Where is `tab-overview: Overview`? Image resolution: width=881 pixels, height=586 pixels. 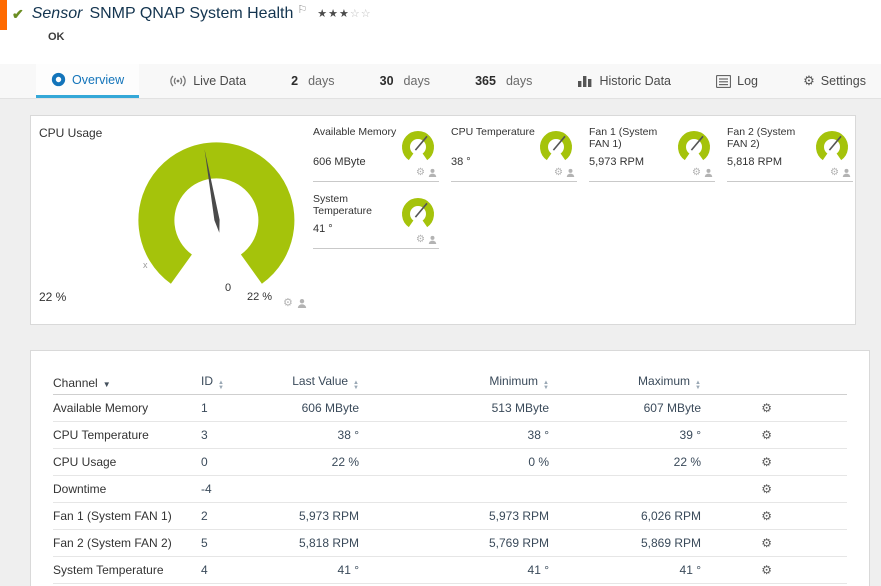 tab-overview: Overview is located at coordinates (88, 81).